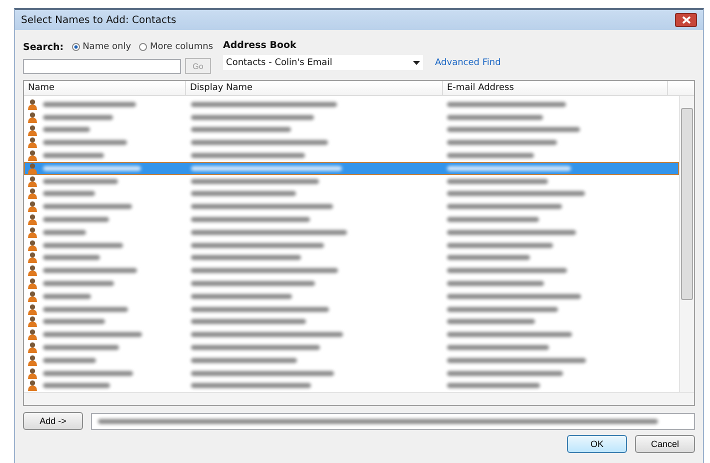  Describe the element at coordinates (105, 88) in the screenshot. I see `column-header: Name` at that location.